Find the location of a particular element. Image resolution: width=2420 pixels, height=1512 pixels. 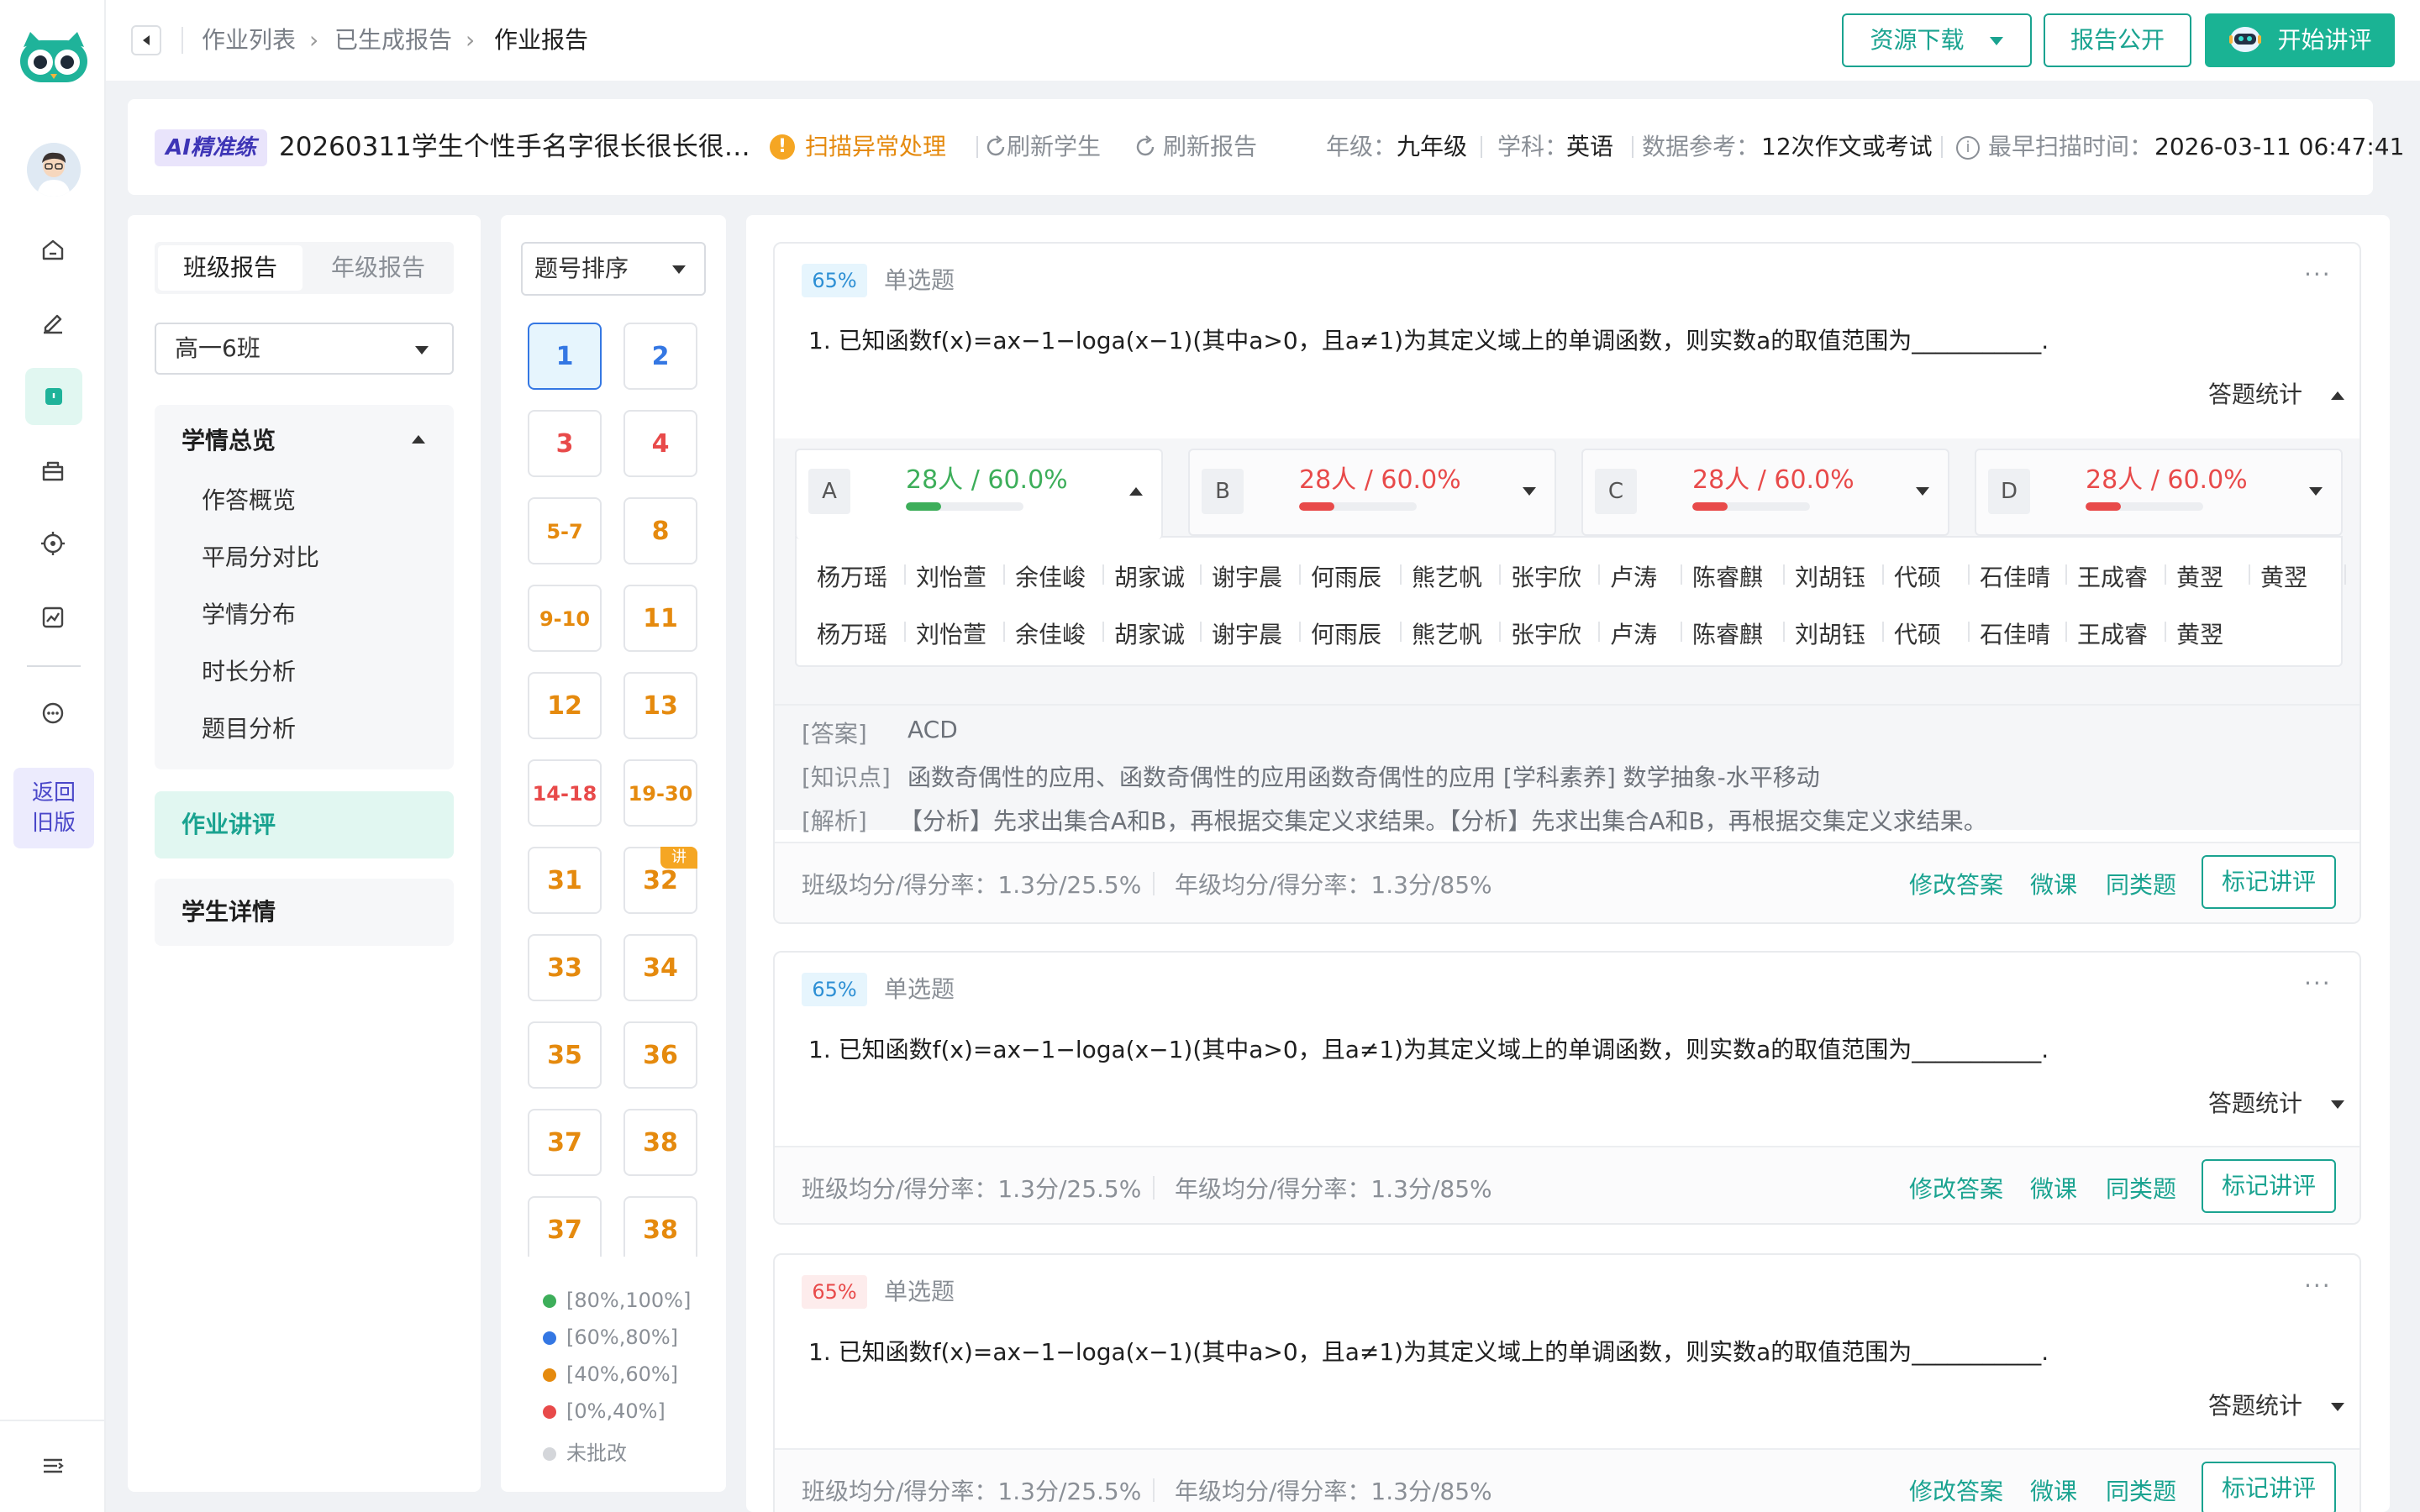

edit-icon is located at coordinates (53, 322).